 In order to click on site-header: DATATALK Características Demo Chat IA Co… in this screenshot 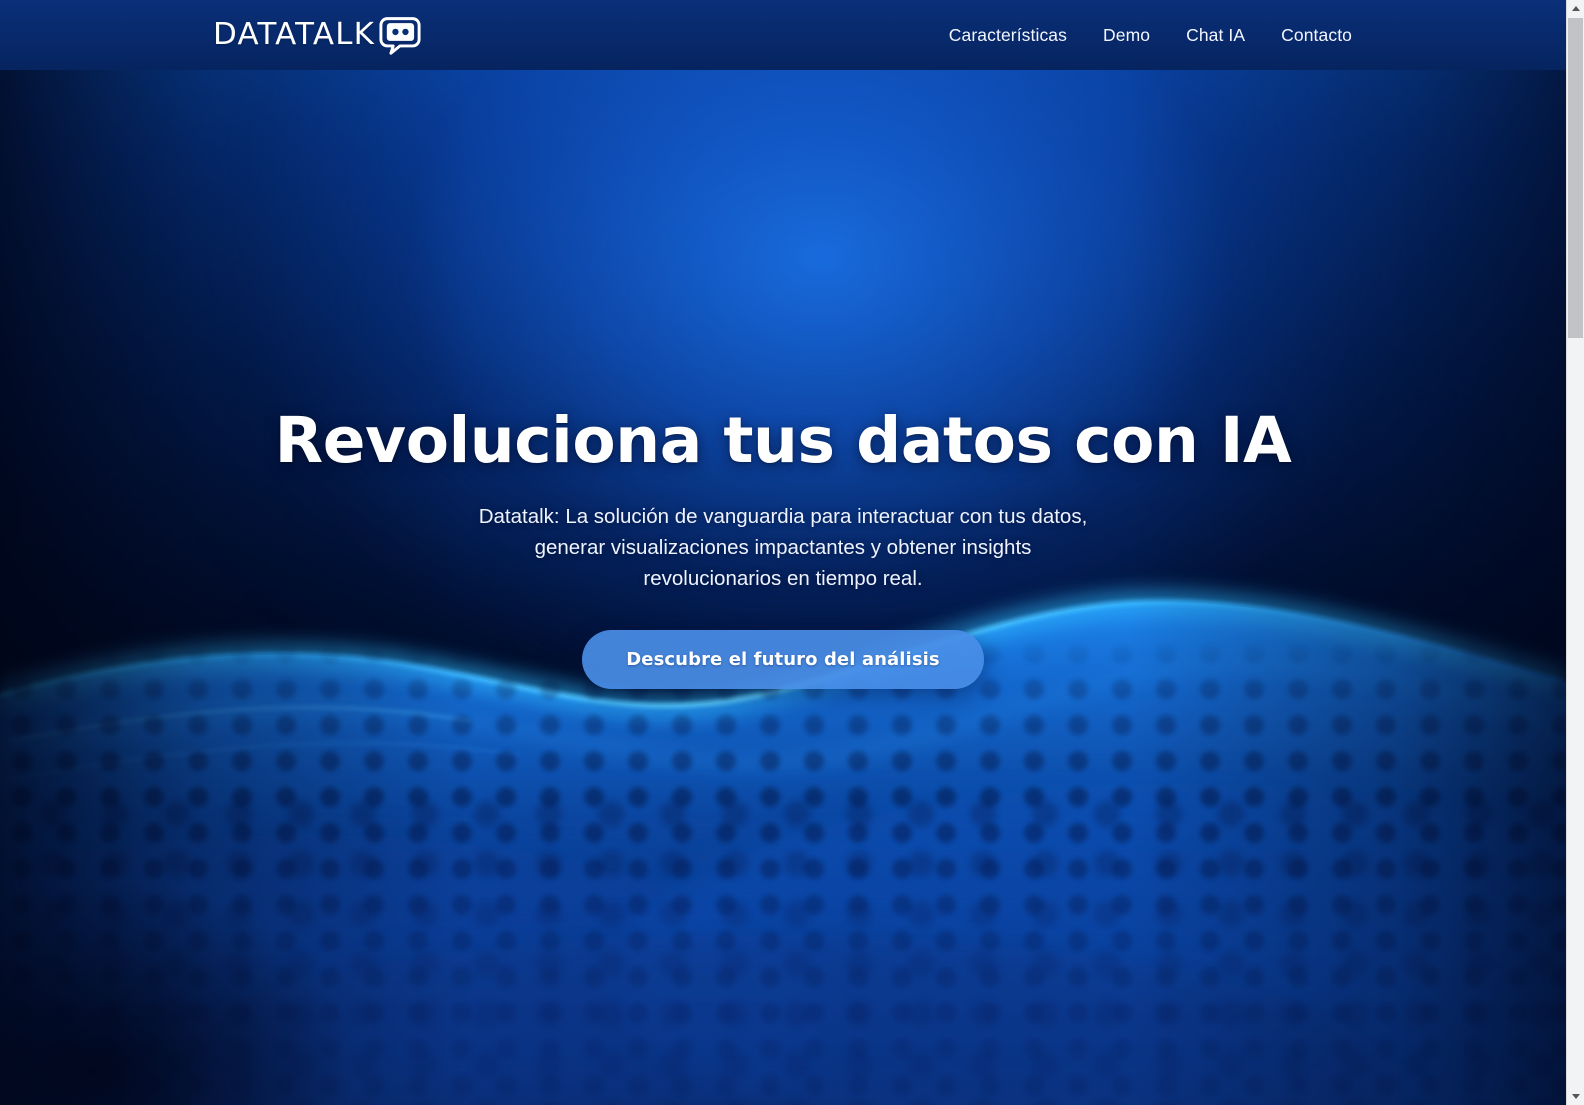, I will do `click(783, 35)`.